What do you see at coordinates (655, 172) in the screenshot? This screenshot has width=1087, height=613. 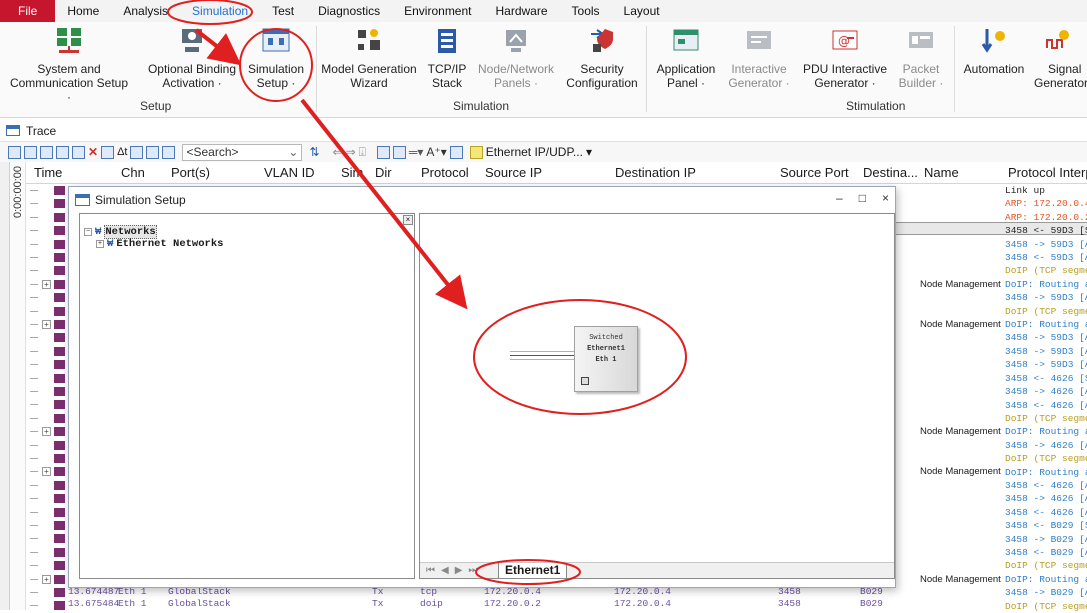 I see `column-destination-ip: Destination IP` at bounding box center [655, 172].